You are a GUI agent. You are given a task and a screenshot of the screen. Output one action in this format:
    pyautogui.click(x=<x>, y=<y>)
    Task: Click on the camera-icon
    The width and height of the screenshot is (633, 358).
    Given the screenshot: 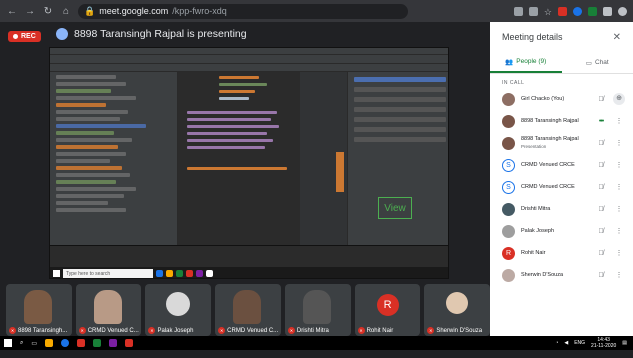 What is the action you would take?
    pyautogui.click(x=518, y=11)
    